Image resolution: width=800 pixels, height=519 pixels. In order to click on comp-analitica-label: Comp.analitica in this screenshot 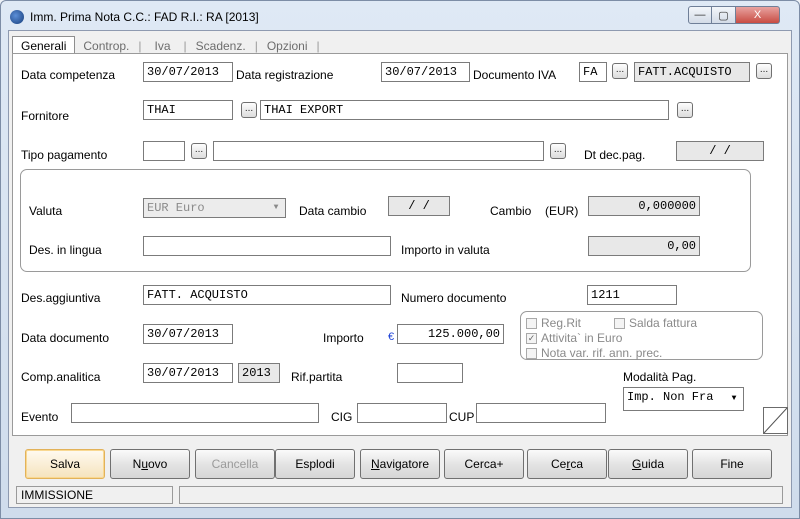, I will do `click(61, 377)`.